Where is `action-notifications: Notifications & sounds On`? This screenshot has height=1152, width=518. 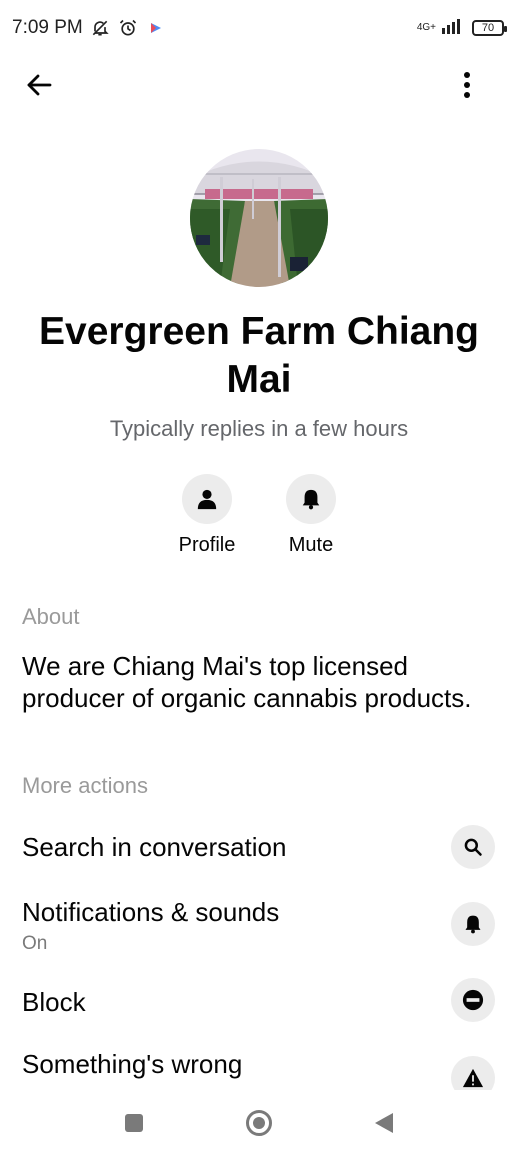 action-notifications: Notifications & sounds On is located at coordinates (259, 925).